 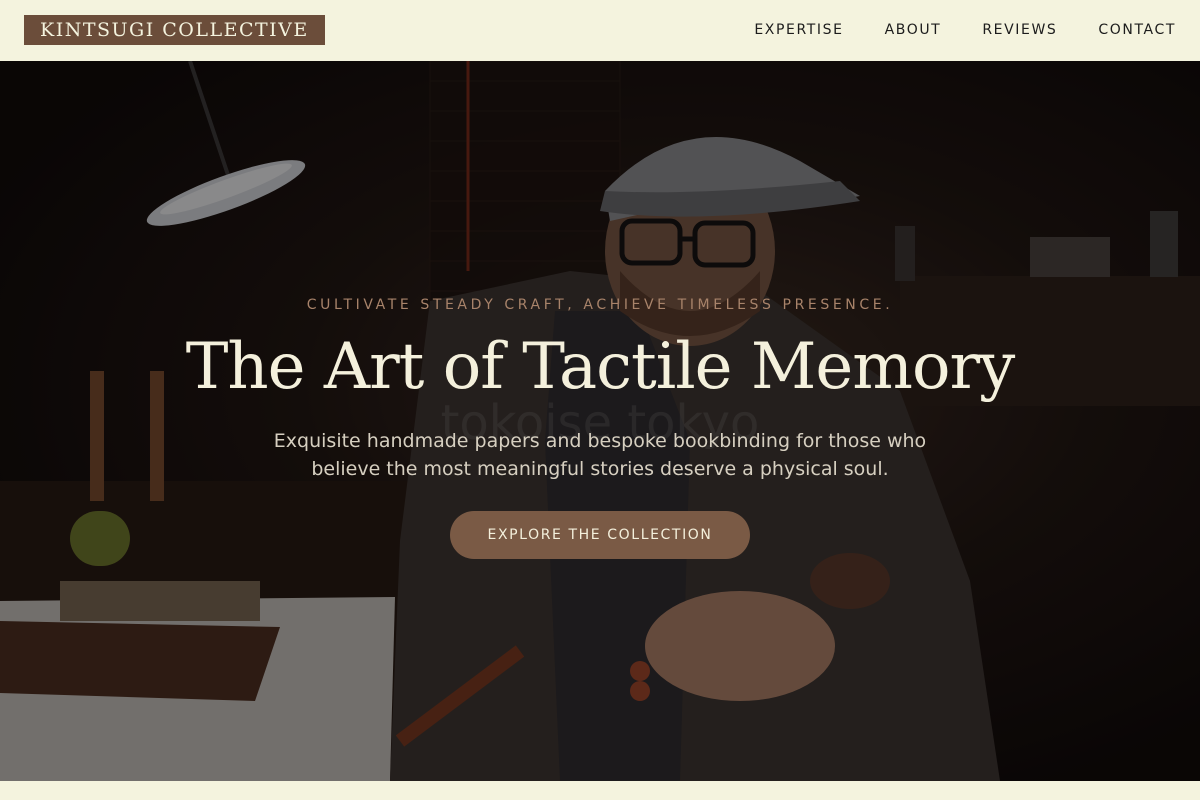 I want to click on main-nav: EXPERTISE ABOUT REVIEWS CONTACT, so click(x=965, y=30).